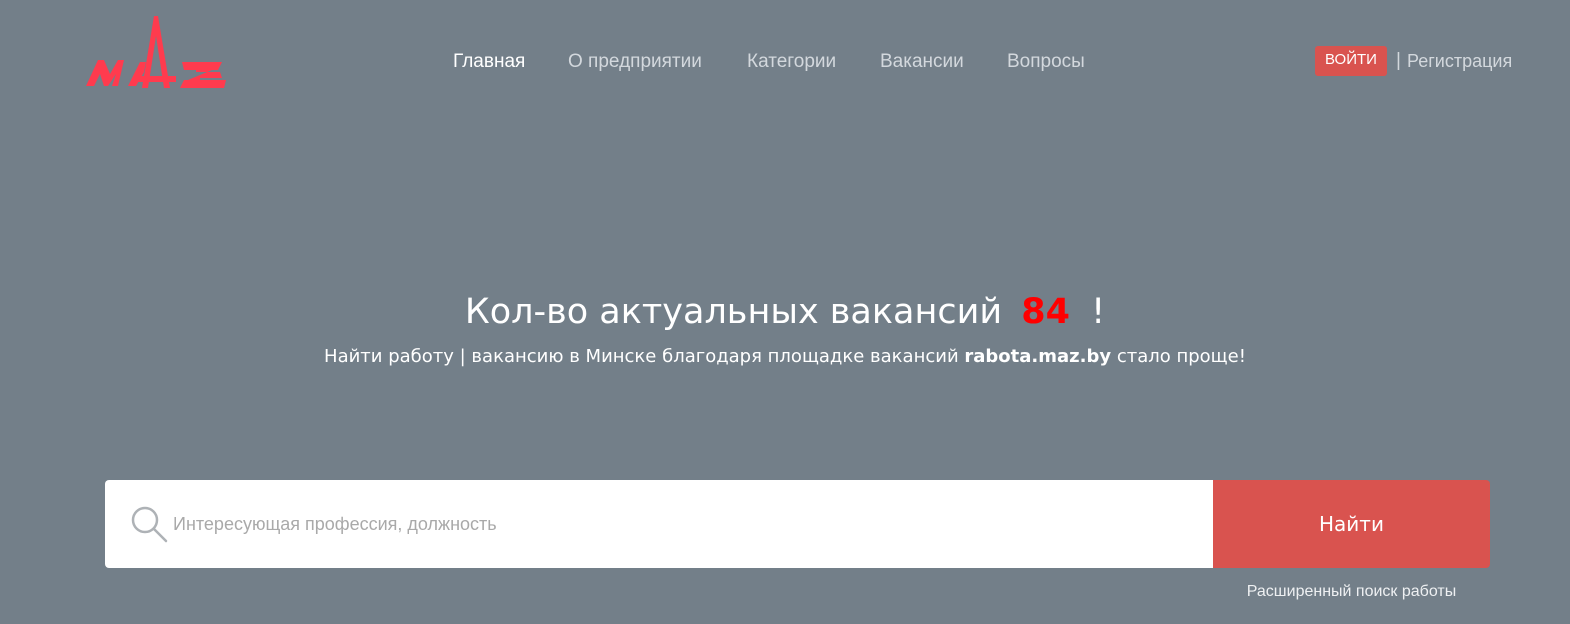 The width and height of the screenshot is (1570, 624). I want to click on vacancy-count: 84, so click(1045, 312).